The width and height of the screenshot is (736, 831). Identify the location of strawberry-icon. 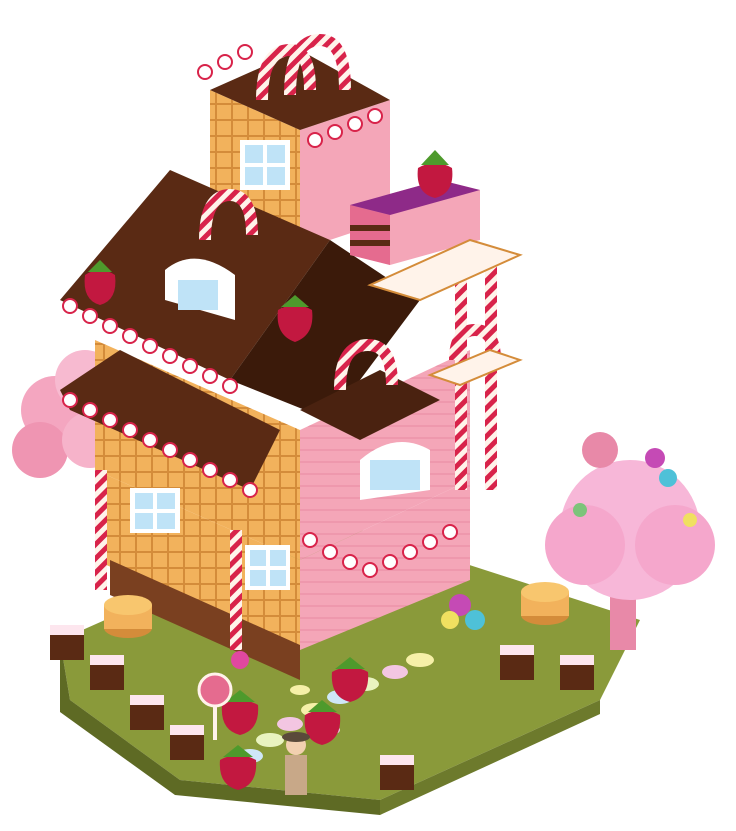
(435, 174).